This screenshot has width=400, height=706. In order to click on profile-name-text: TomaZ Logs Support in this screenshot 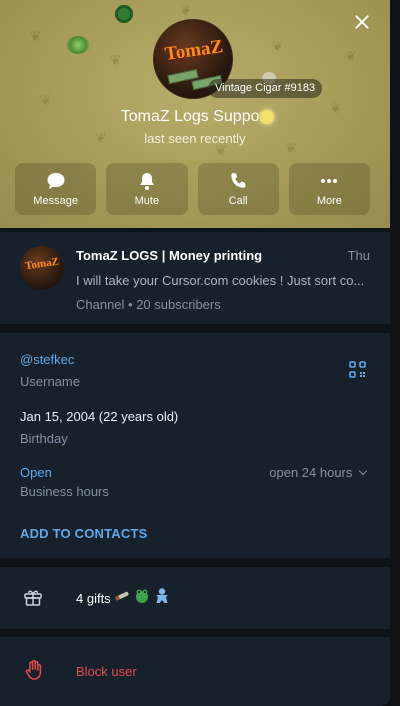, I will do `click(195, 116)`.